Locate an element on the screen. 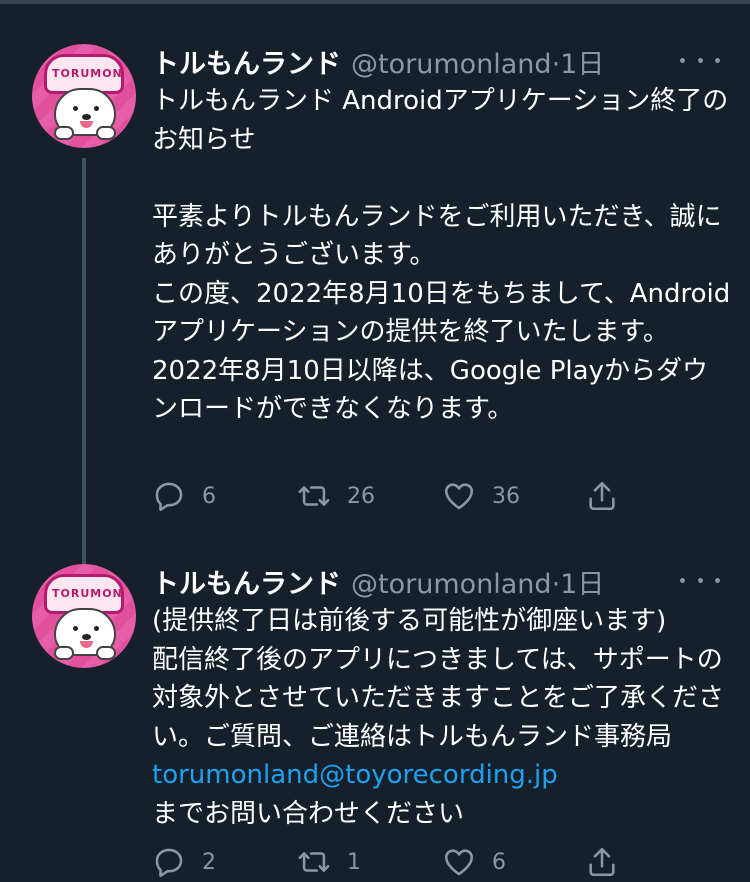  like-count: 6 is located at coordinates (499, 862).